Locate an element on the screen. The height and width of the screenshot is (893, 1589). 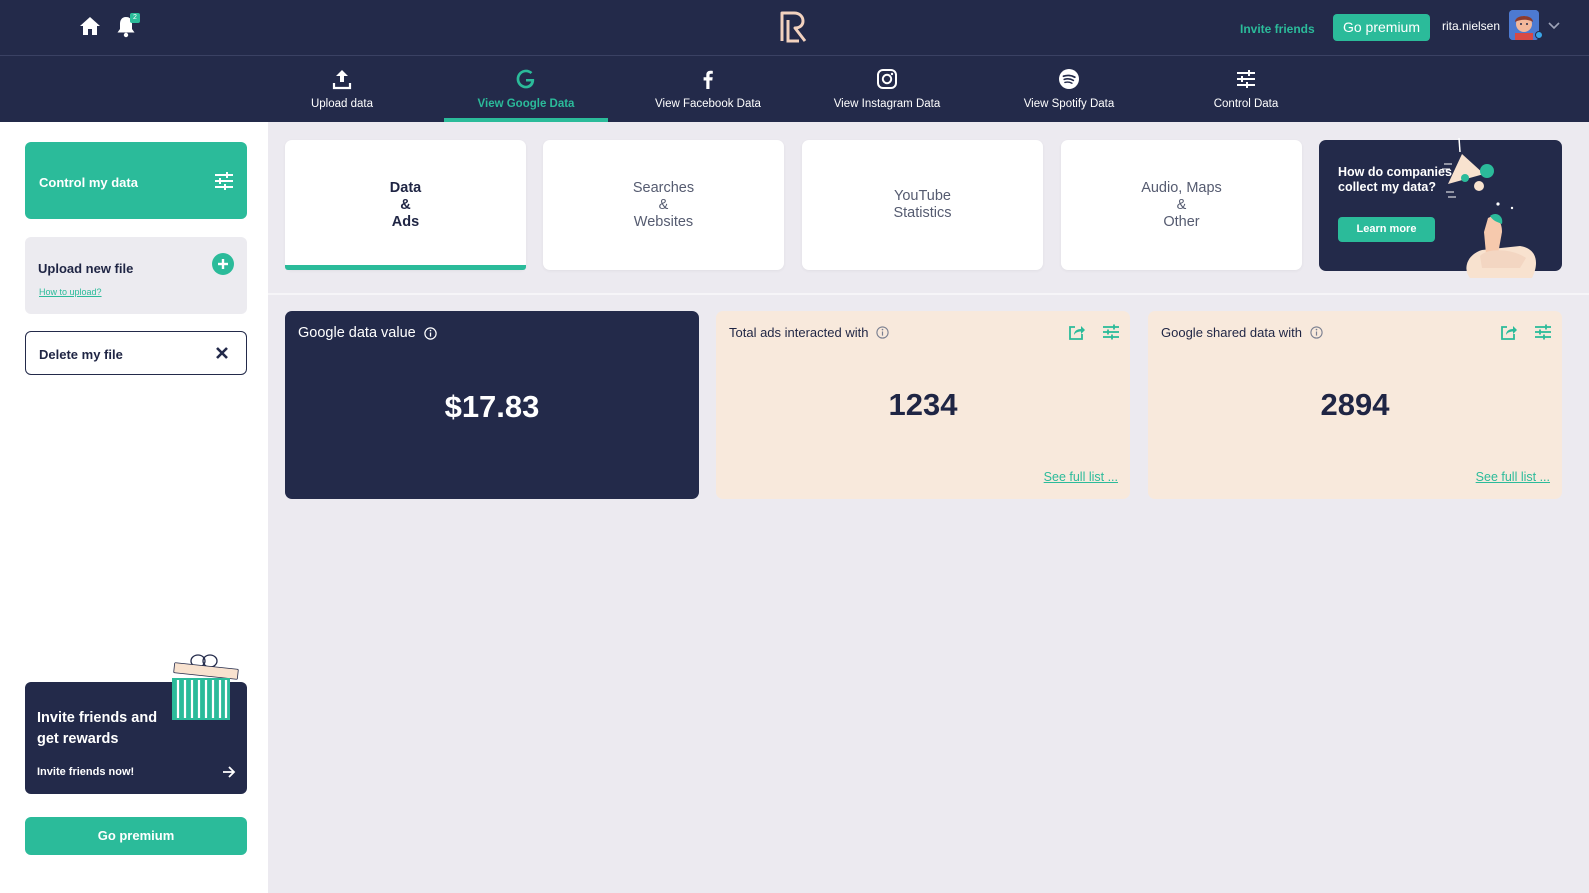
nav-upload-data: Upload data is located at coordinates (342, 89).